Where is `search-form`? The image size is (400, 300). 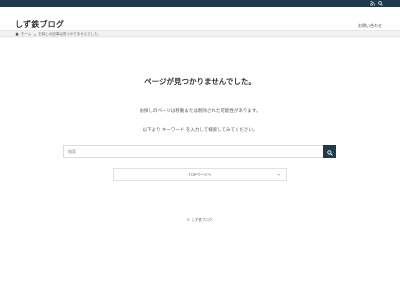 search-form is located at coordinates (199, 151).